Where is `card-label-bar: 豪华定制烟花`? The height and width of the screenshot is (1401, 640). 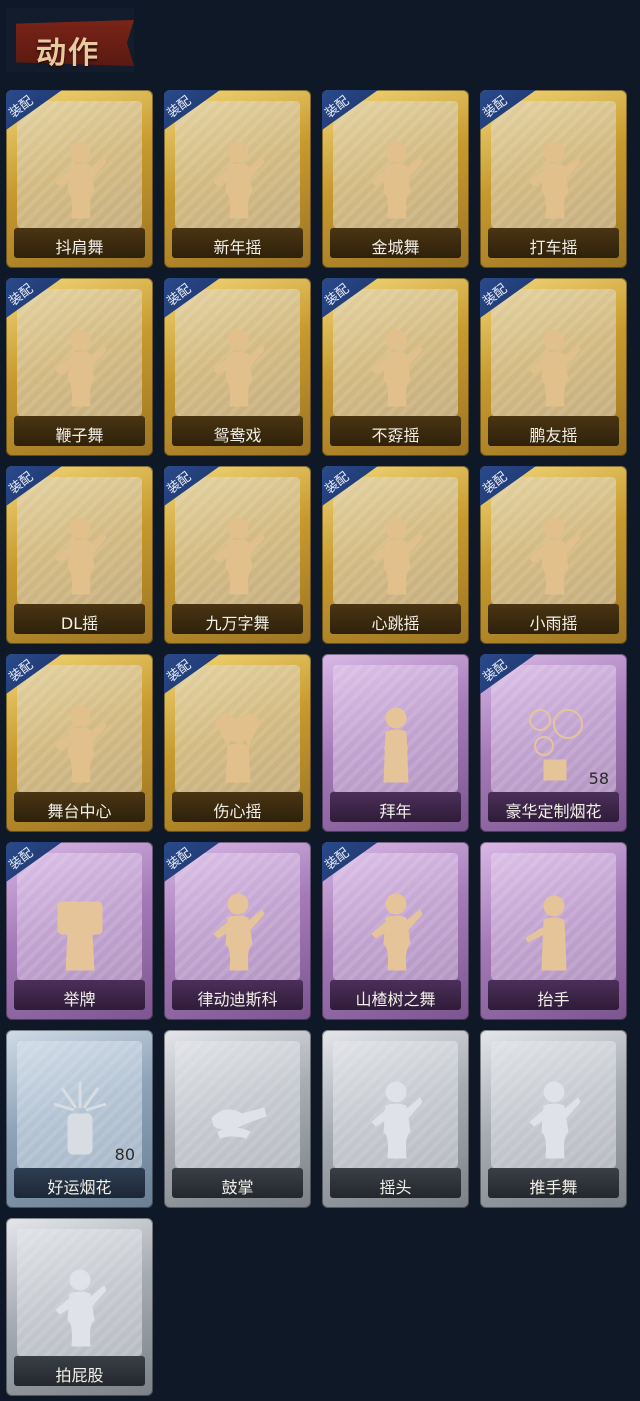
card-label-bar: 豪华定制烟花 is located at coordinates (553, 807).